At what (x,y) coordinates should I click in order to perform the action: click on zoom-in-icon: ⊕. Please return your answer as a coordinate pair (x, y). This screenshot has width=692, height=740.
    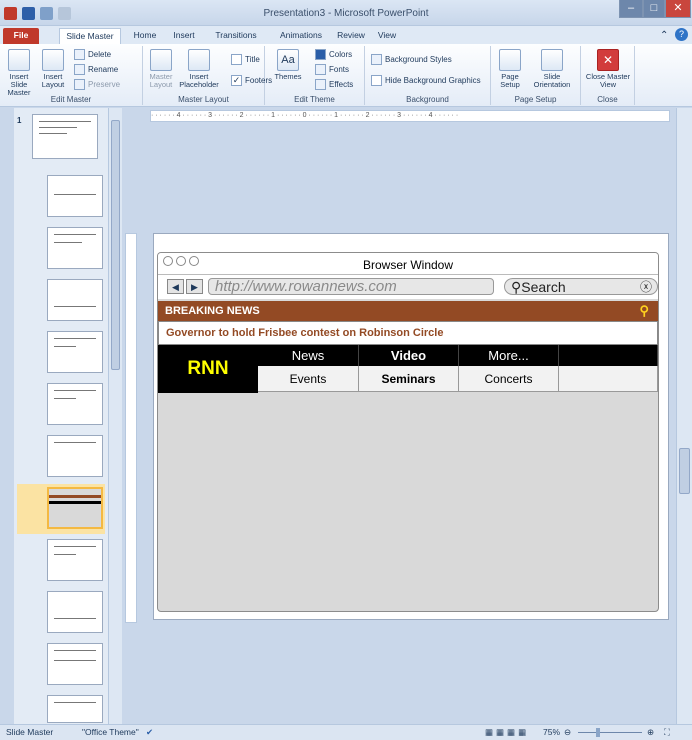
    Looking at the image, I should click on (650, 732).